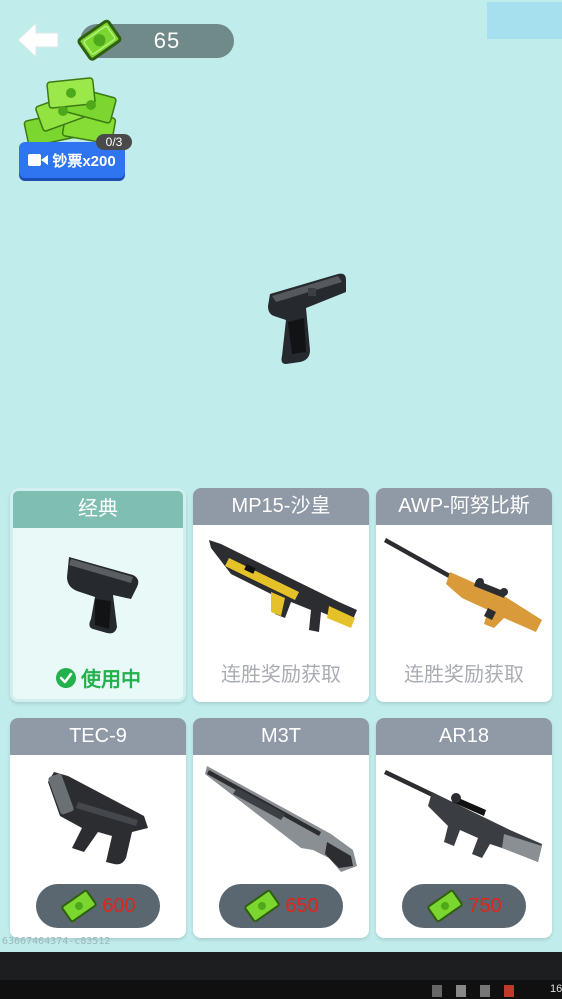 This screenshot has height=999, width=562. I want to click on reward-button-label: 钞票x200, so click(84, 161).